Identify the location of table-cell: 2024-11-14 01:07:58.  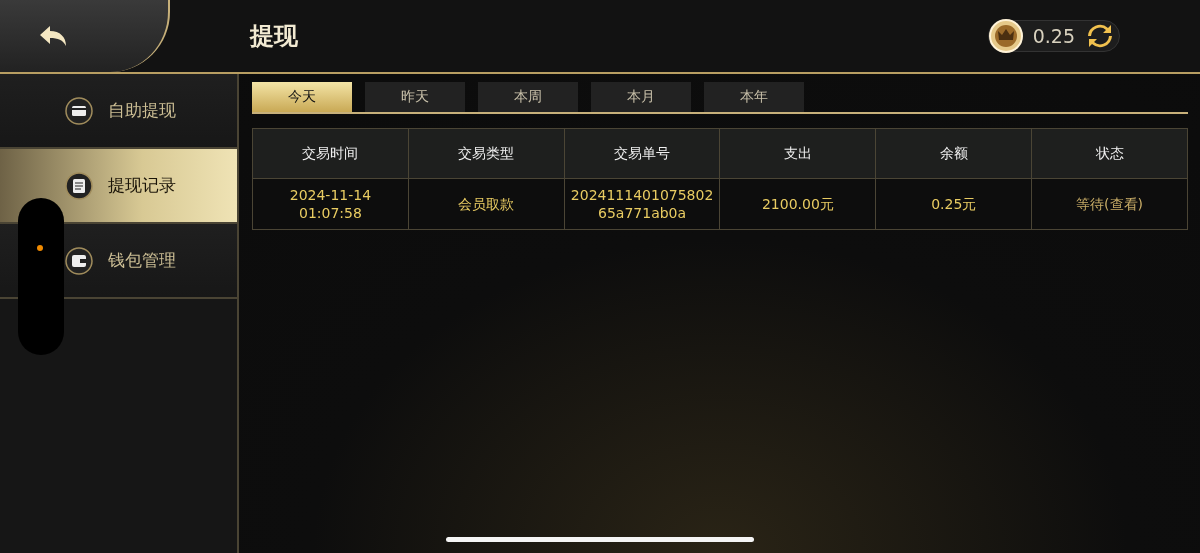
(330, 204).